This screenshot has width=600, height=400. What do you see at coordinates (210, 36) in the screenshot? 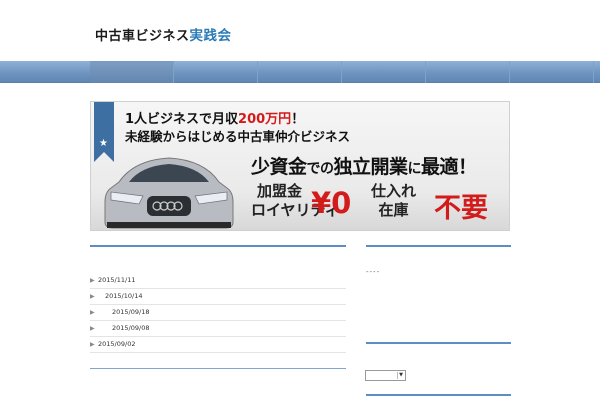
I see `site-title-part2: 実践会` at bounding box center [210, 36].